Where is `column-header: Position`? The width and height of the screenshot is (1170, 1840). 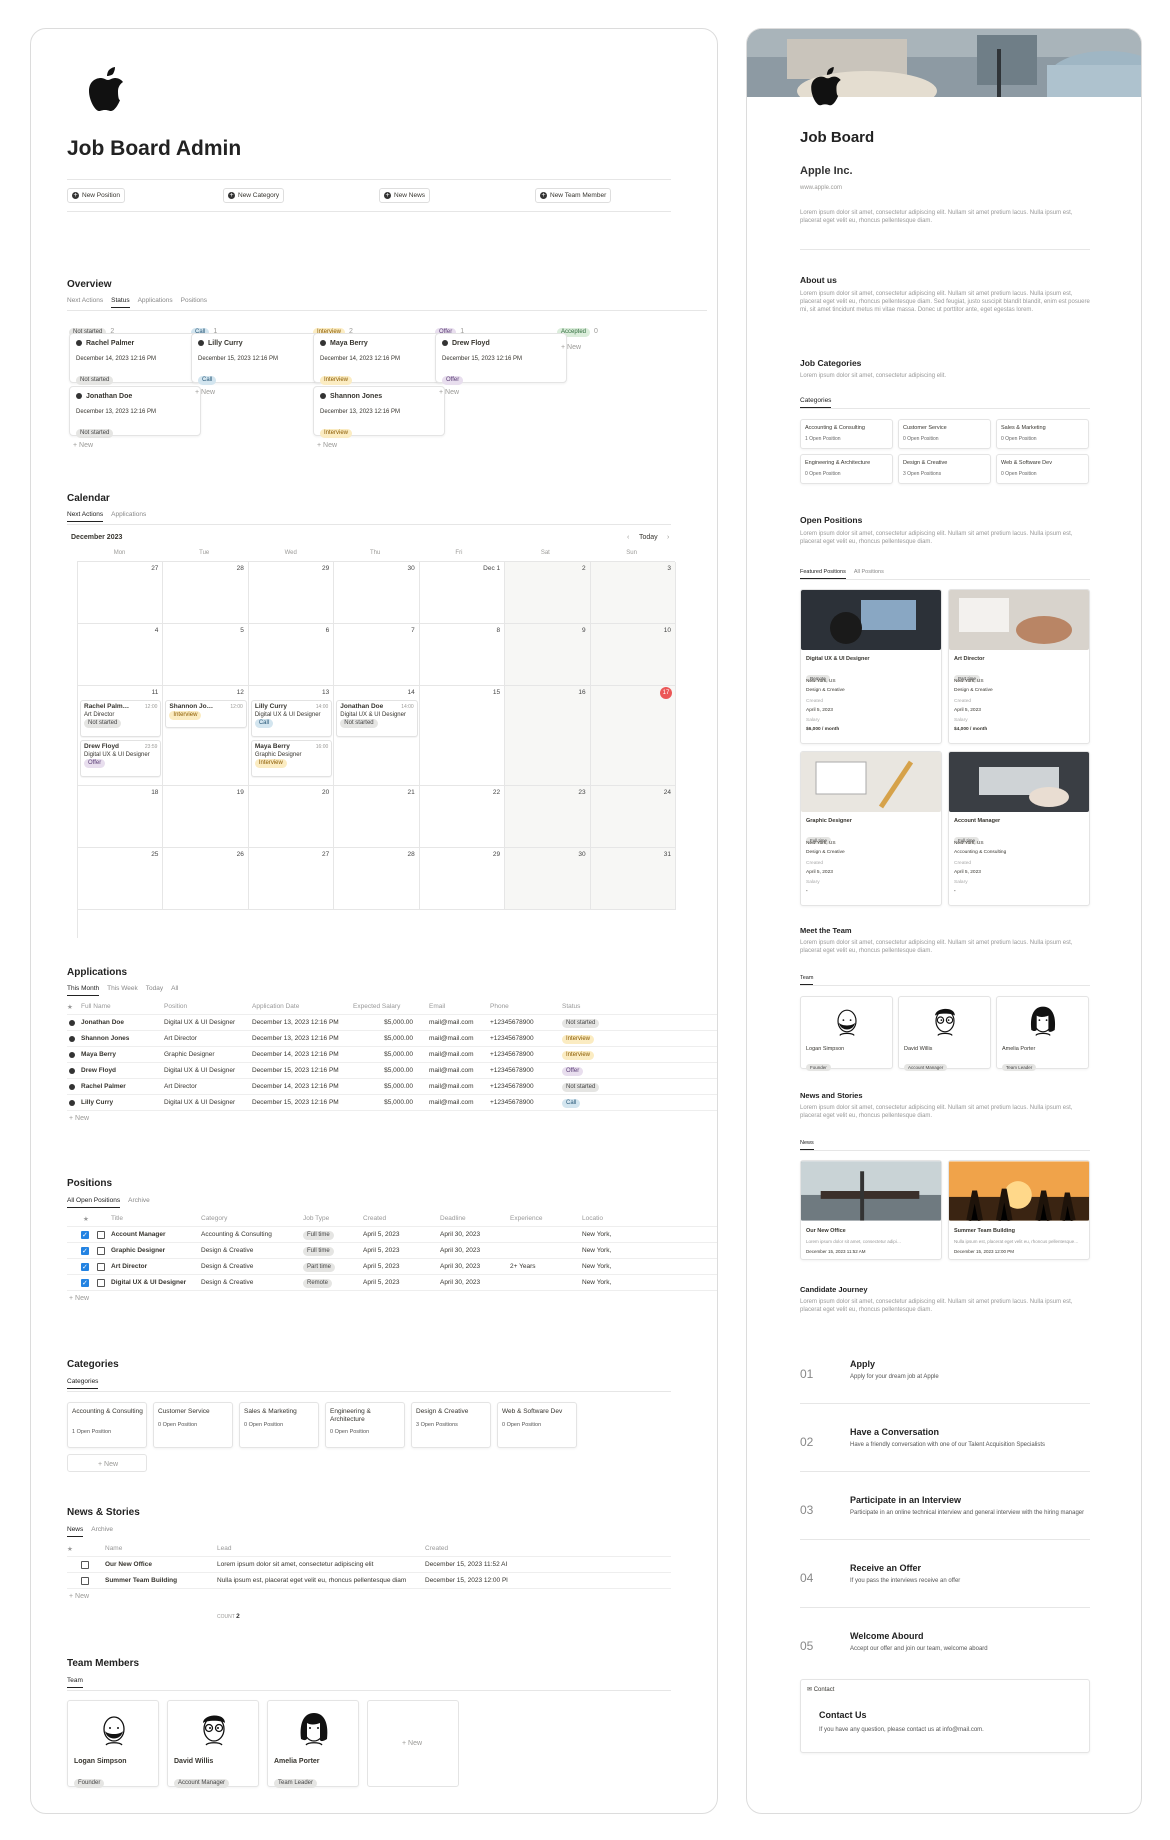 column-header: Position is located at coordinates (175, 1006).